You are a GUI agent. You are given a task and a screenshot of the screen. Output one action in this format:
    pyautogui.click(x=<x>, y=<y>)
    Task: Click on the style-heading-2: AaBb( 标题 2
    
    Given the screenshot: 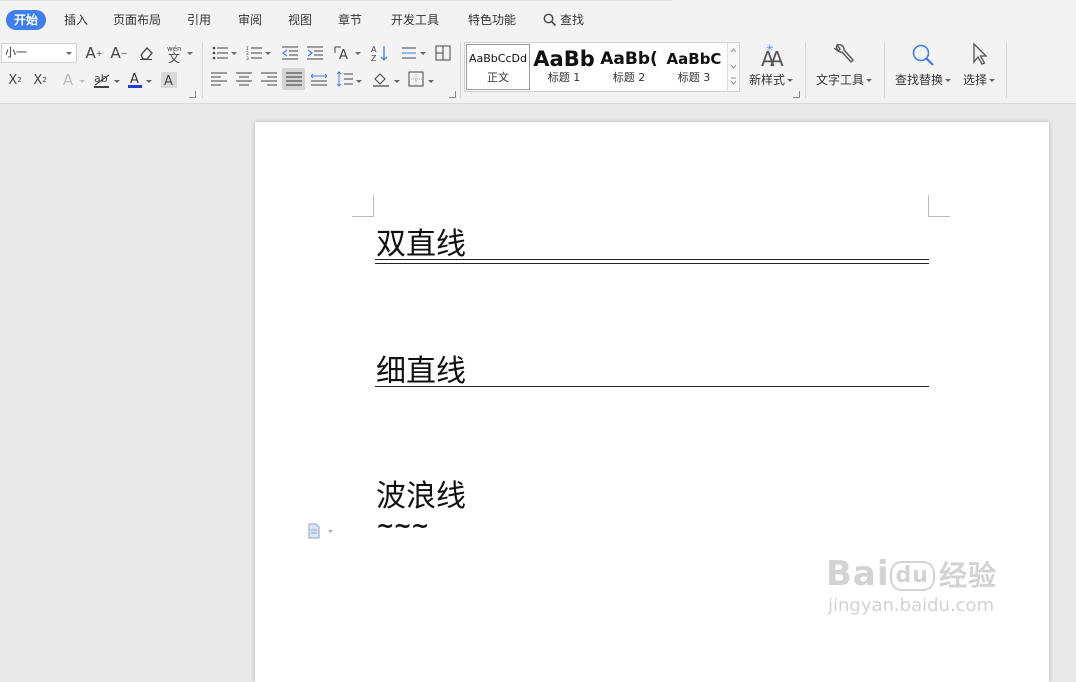 What is the action you would take?
    pyautogui.click(x=629, y=67)
    